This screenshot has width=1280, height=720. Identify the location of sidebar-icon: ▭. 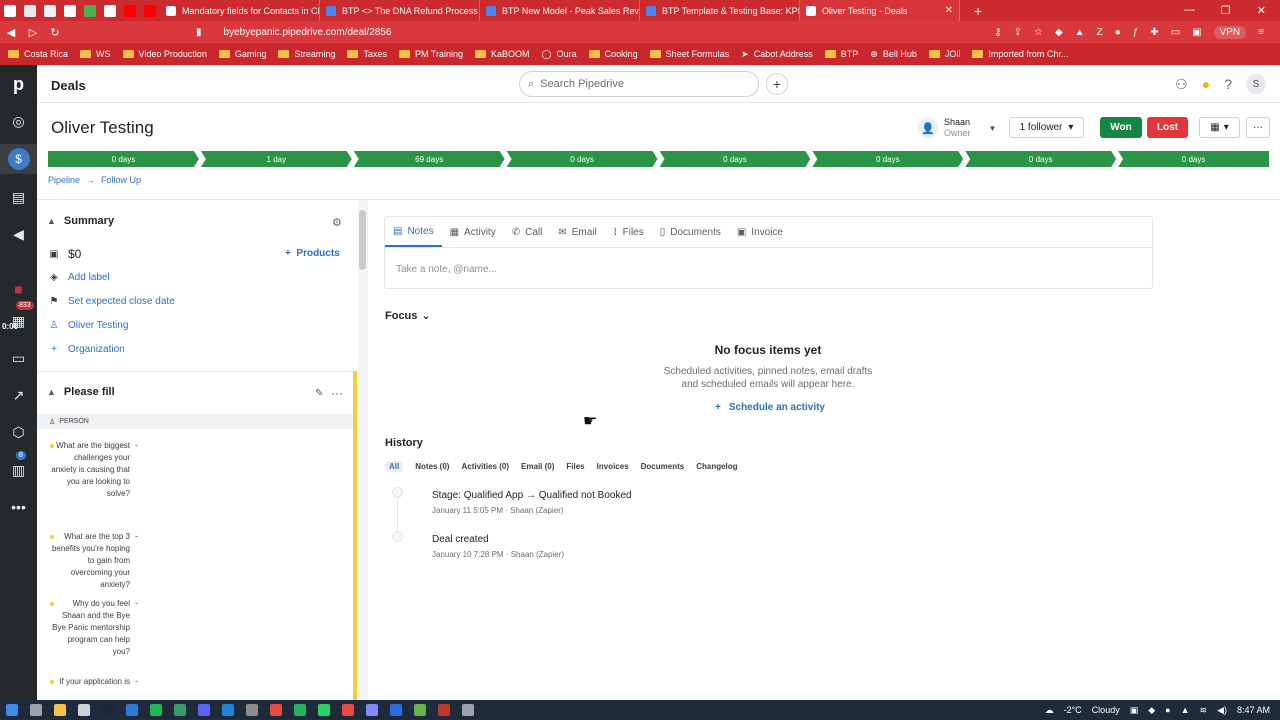
(1175, 32).